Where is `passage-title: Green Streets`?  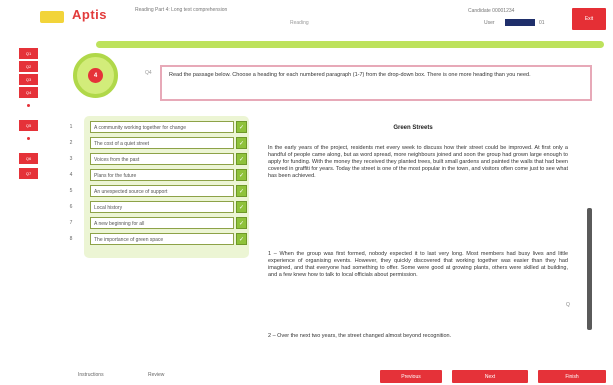
passage-title: Green Streets is located at coordinates (413, 128).